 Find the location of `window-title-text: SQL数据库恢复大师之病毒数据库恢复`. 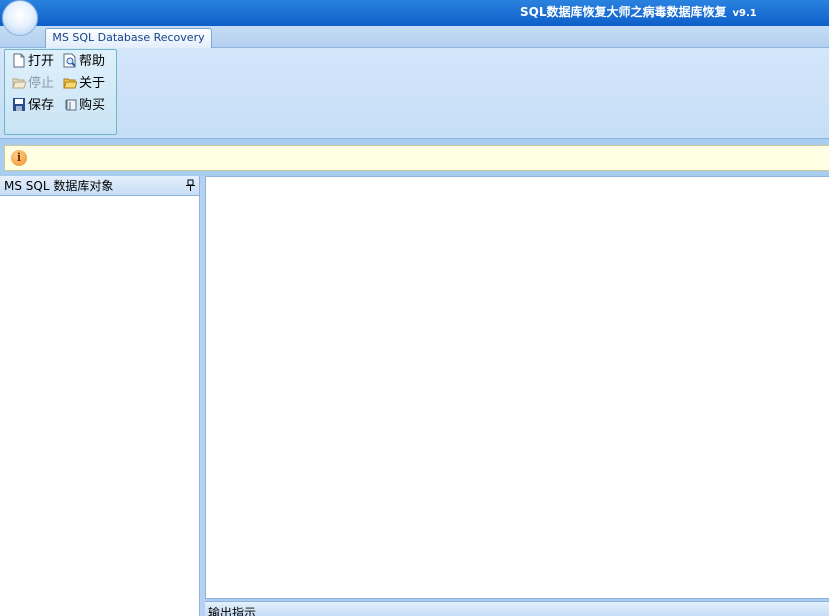

window-title-text: SQL数据库恢复大师之病毒数据库恢复 is located at coordinates (623, 12).